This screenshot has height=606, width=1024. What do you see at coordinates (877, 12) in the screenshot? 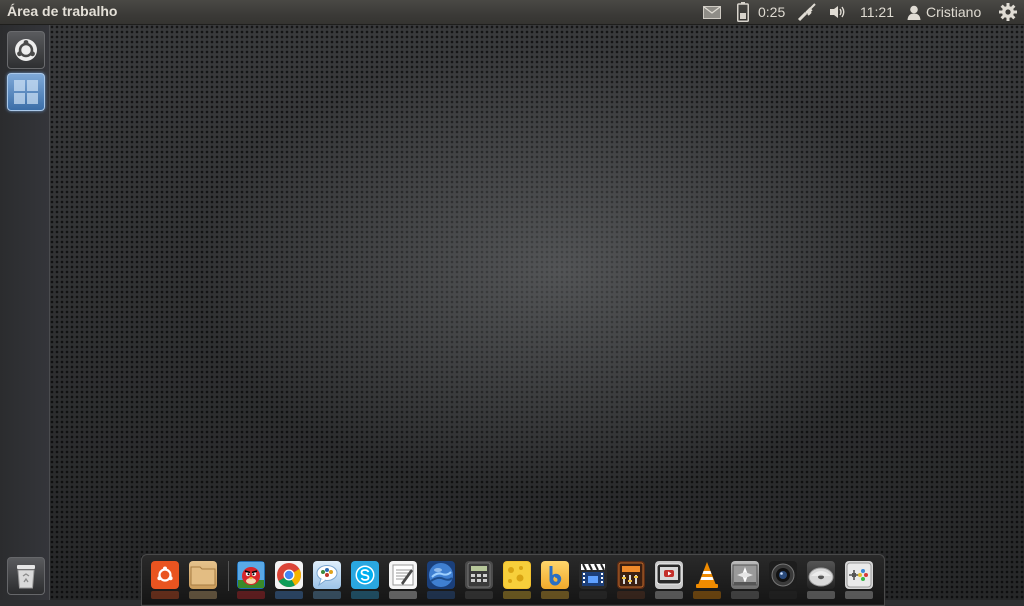
I see `clock: 11:21` at bounding box center [877, 12].